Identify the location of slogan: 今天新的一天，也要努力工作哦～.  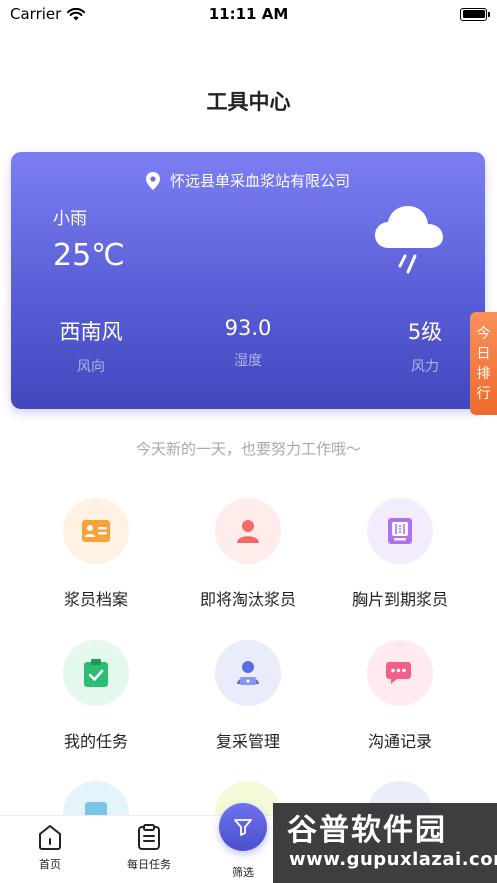
(248, 449).